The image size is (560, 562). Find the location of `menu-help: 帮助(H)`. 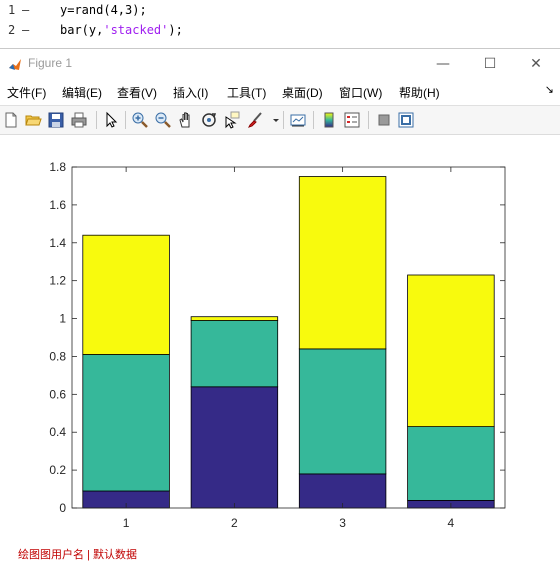

menu-help: 帮助(H) is located at coordinates (419, 92).